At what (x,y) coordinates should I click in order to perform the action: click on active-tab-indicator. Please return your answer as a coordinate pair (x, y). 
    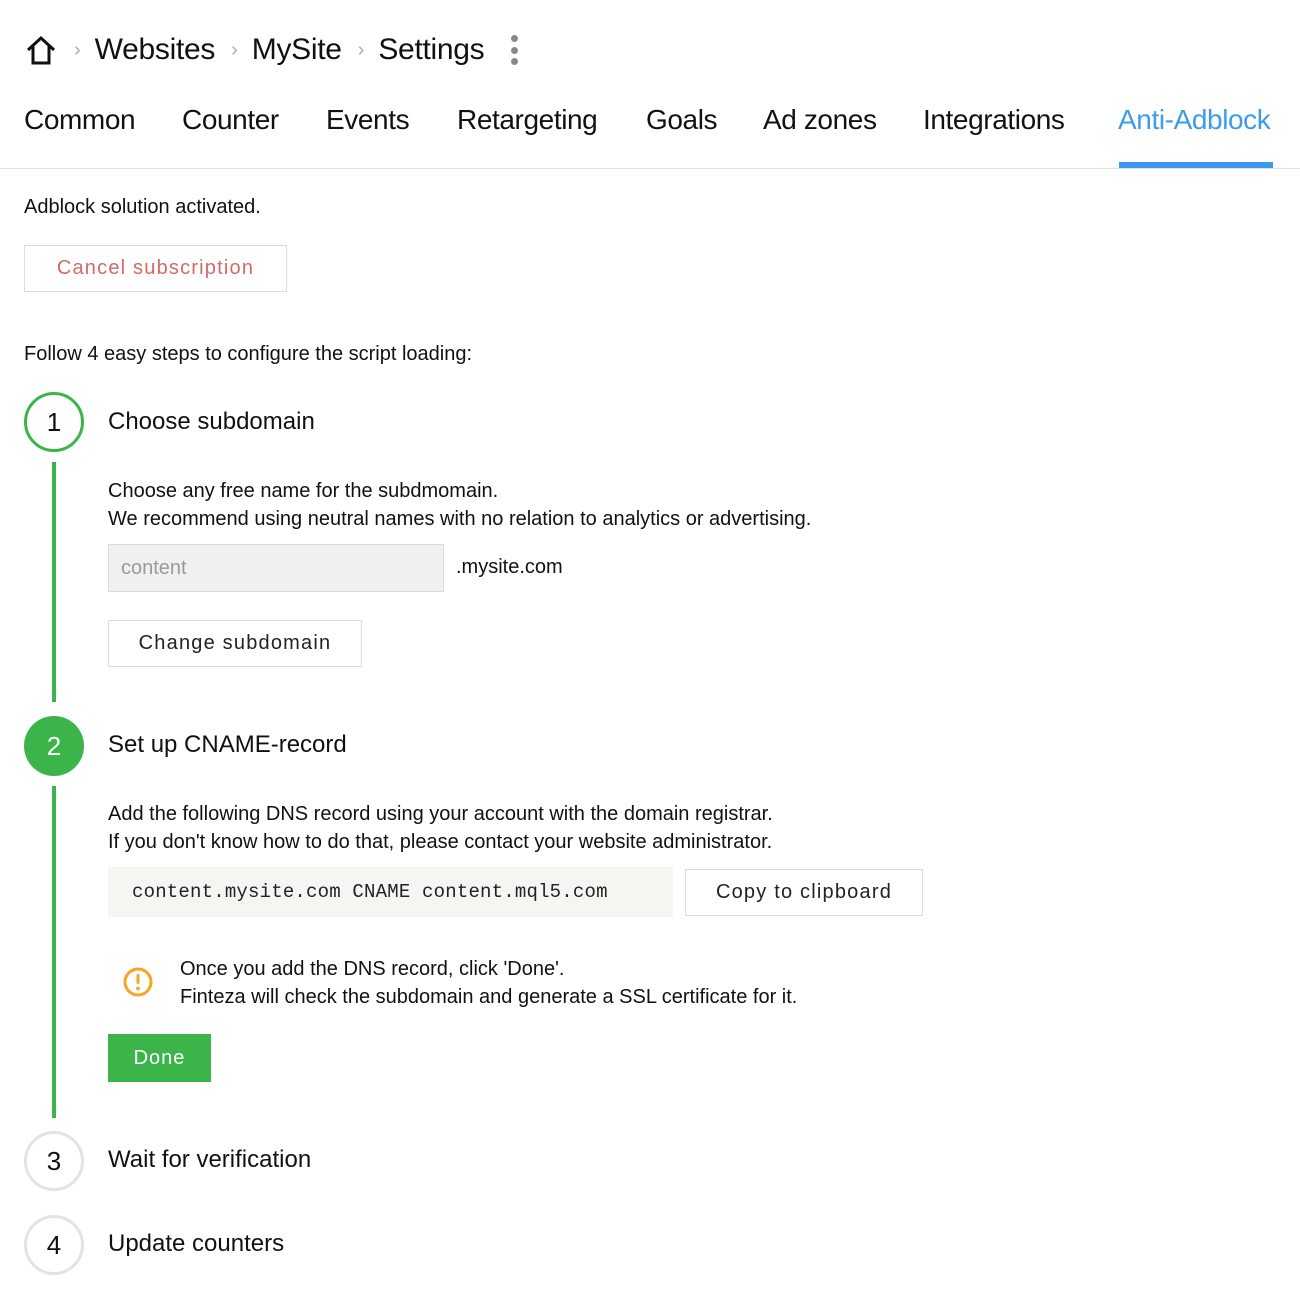
    Looking at the image, I should click on (1196, 165).